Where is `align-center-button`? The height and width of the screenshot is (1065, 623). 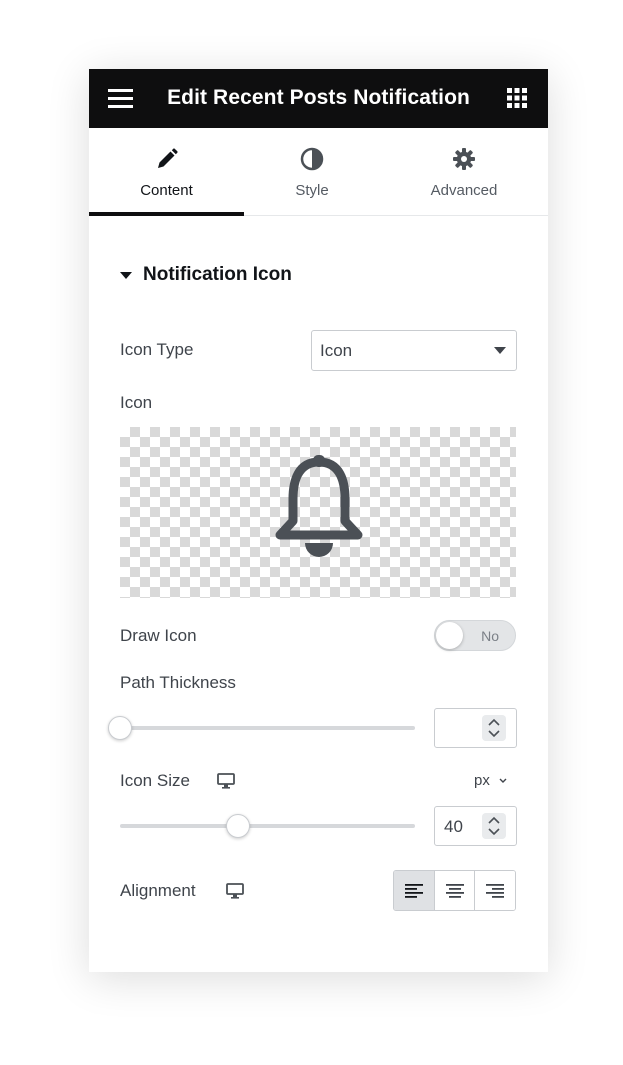 align-center-button is located at coordinates (455, 890).